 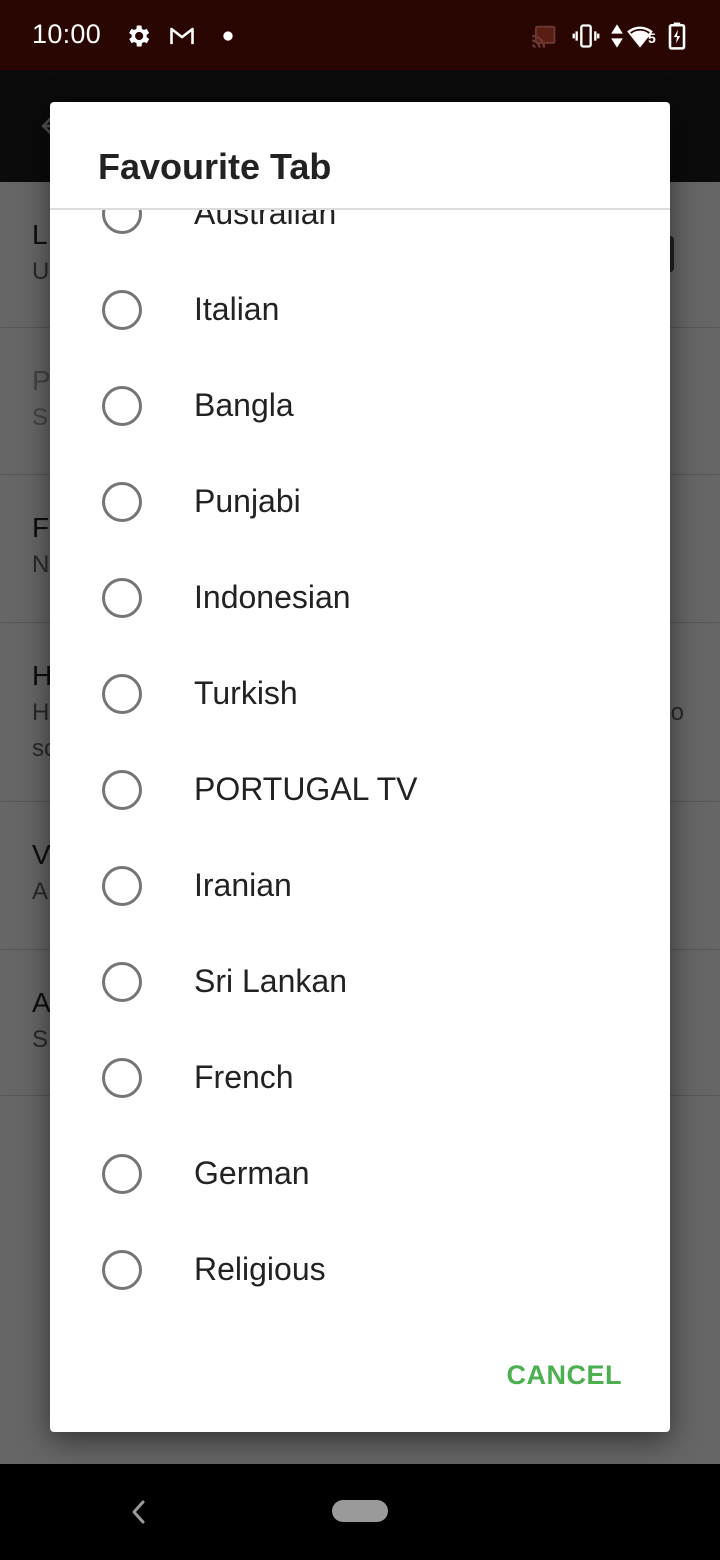 I want to click on battery-charging-icon, so click(x=677, y=36).